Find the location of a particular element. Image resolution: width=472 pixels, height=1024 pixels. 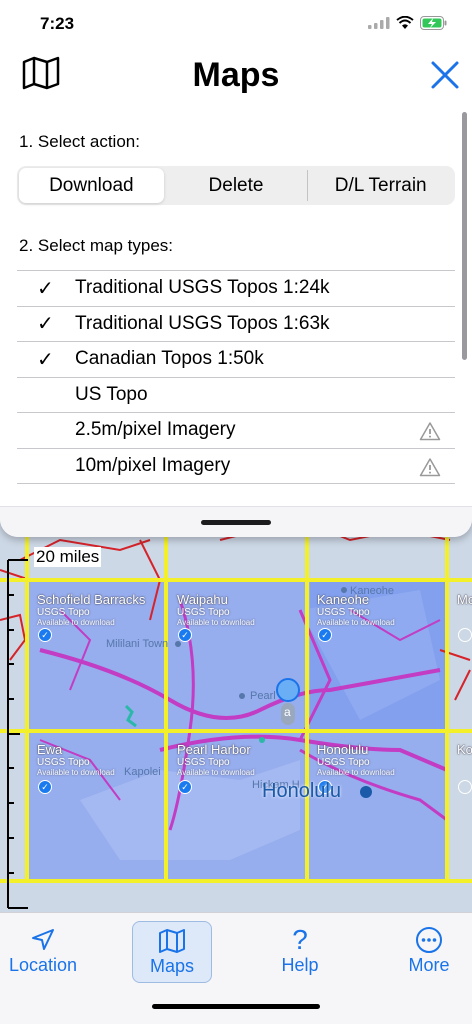

tab-more: More is located at coordinates (429, 952).